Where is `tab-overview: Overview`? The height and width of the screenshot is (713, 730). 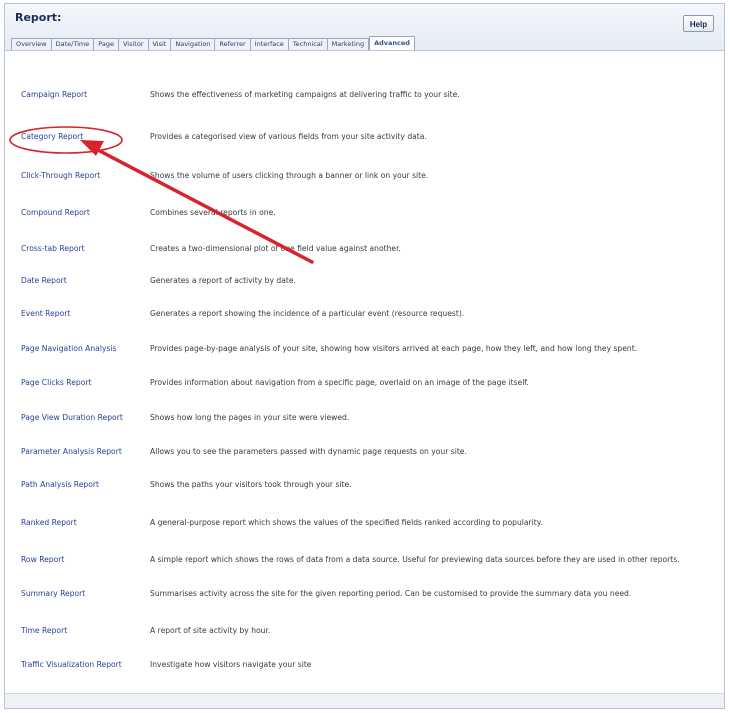
tab-overview: Overview is located at coordinates (31, 44).